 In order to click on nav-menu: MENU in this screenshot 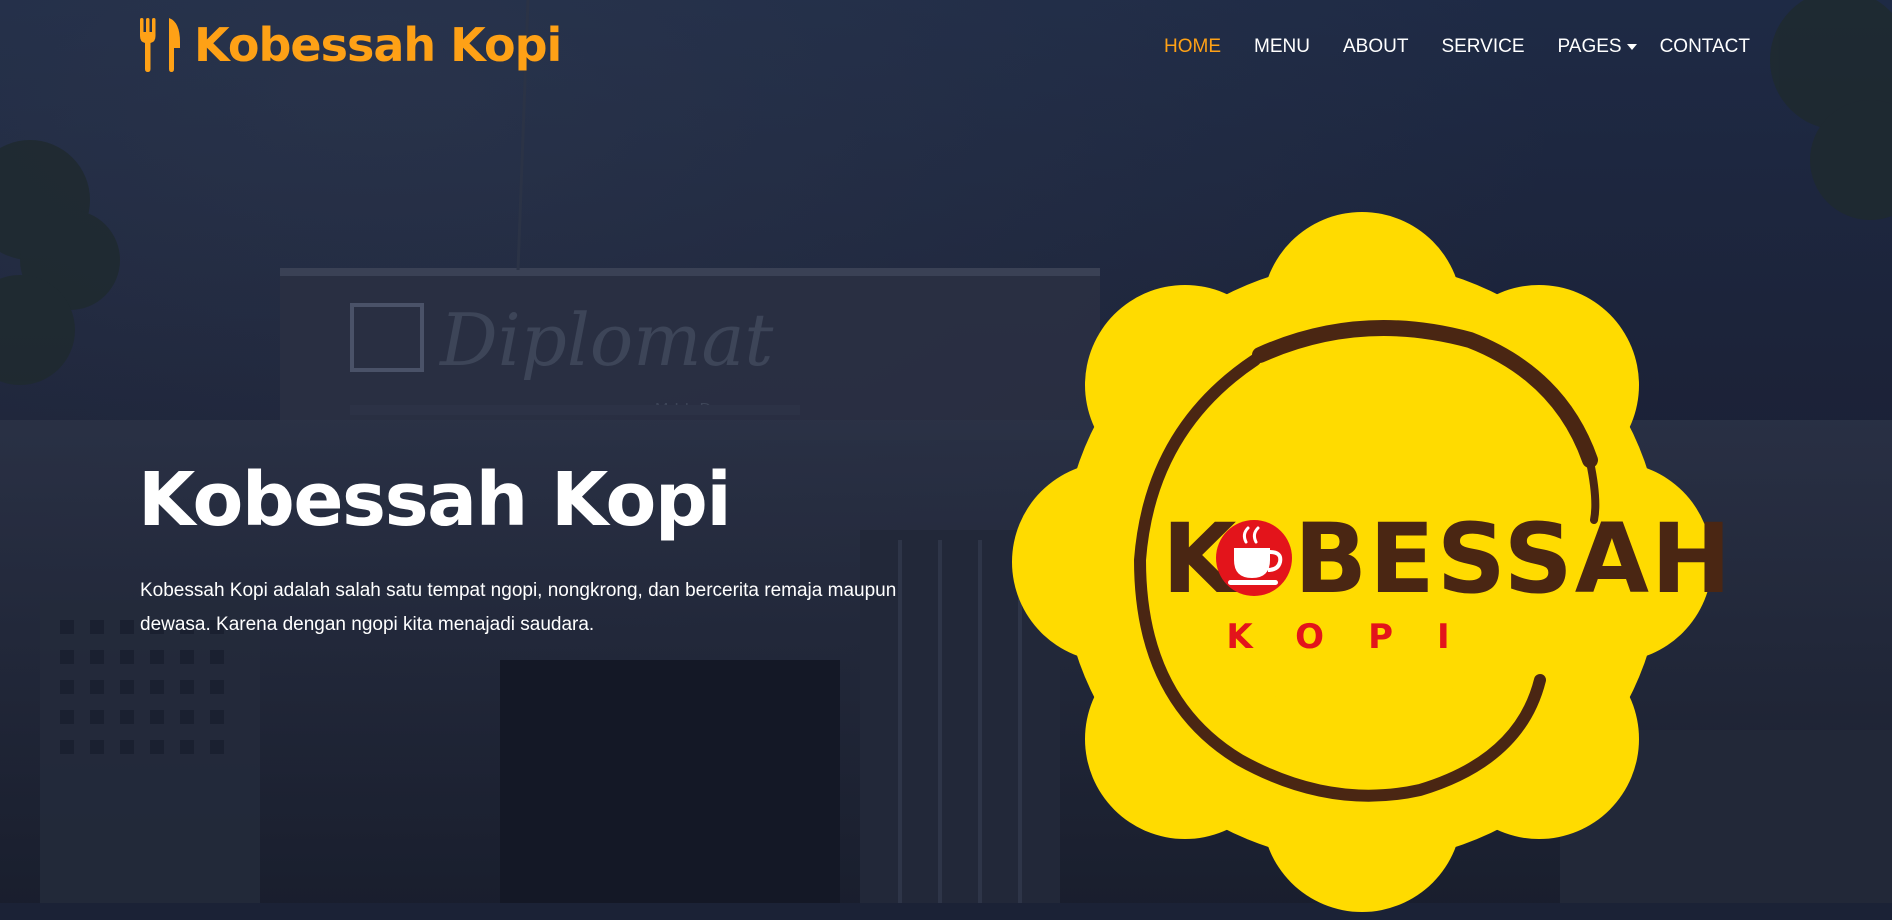, I will do `click(1282, 47)`.